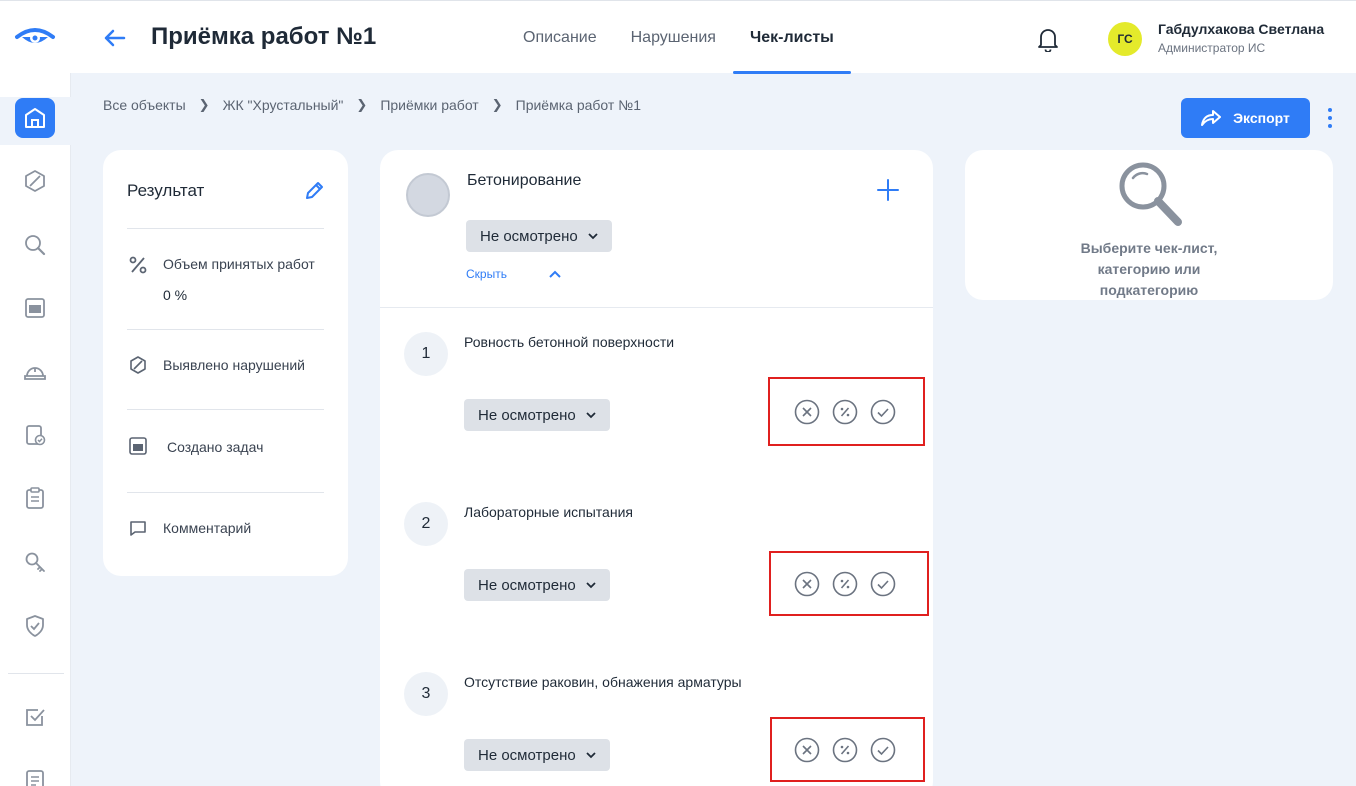 The width and height of the screenshot is (1356, 786). Describe the element at coordinates (35, 38) in the screenshot. I see `eye-logo-icon` at that location.